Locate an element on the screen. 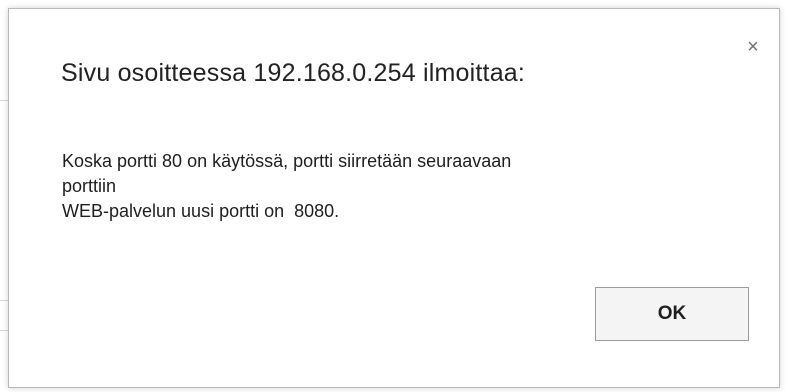 The width and height of the screenshot is (788, 392). message-line: WEB-palvelun uusi portti on 8080. is located at coordinates (201, 211).